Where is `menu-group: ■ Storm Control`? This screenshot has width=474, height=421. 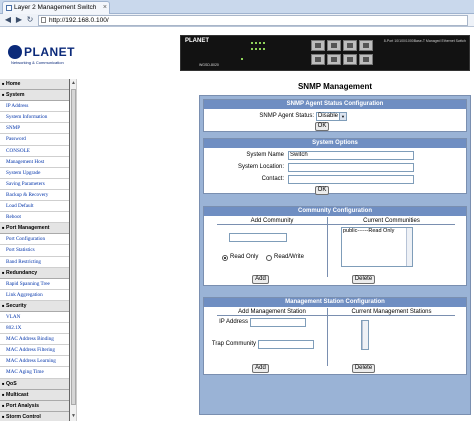 menu-group: ■ Storm Control is located at coordinates (34, 416).